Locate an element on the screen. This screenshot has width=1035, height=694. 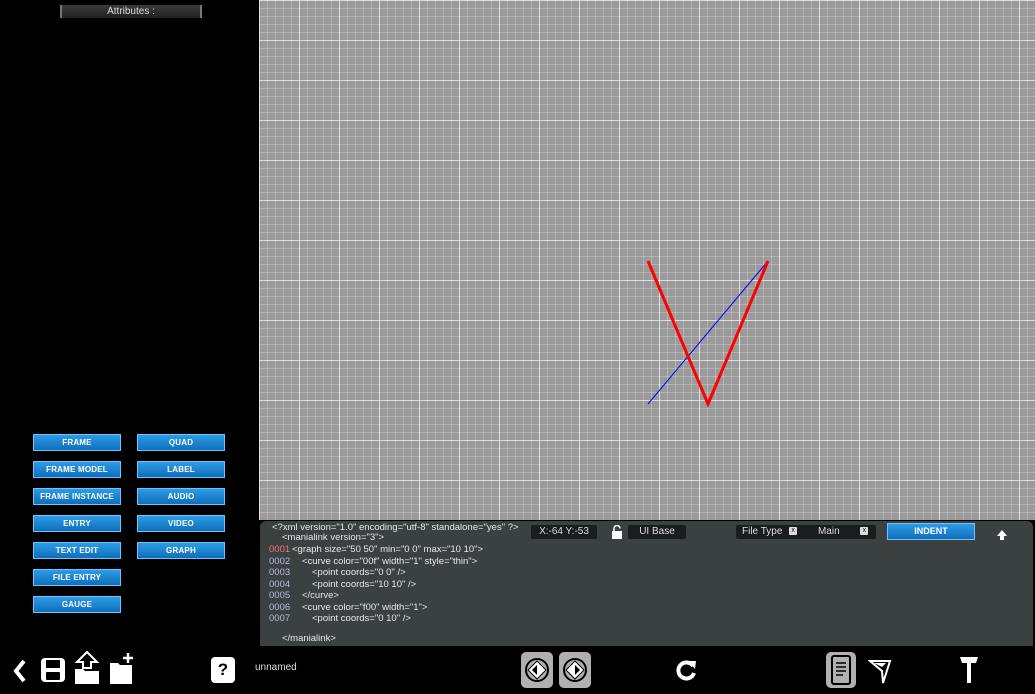
add-video-button: VIDEO is located at coordinates (181, 523).